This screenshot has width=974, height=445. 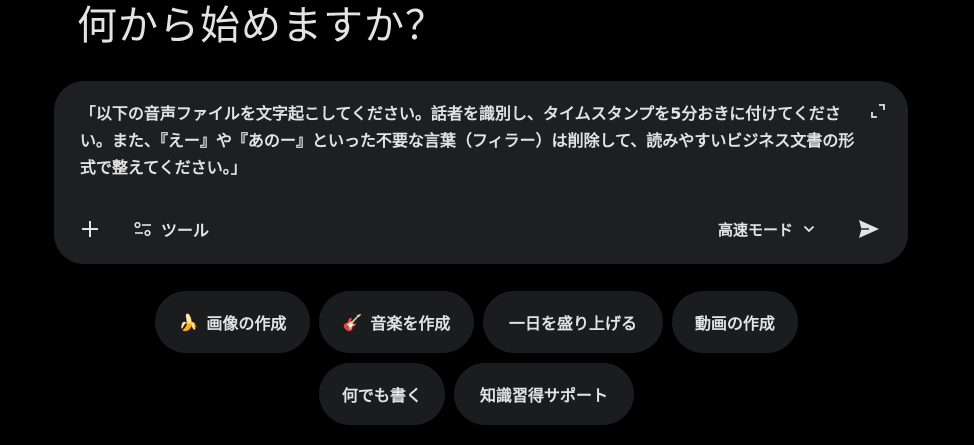 I want to click on mode-selector: 高速モード, so click(x=766, y=229).